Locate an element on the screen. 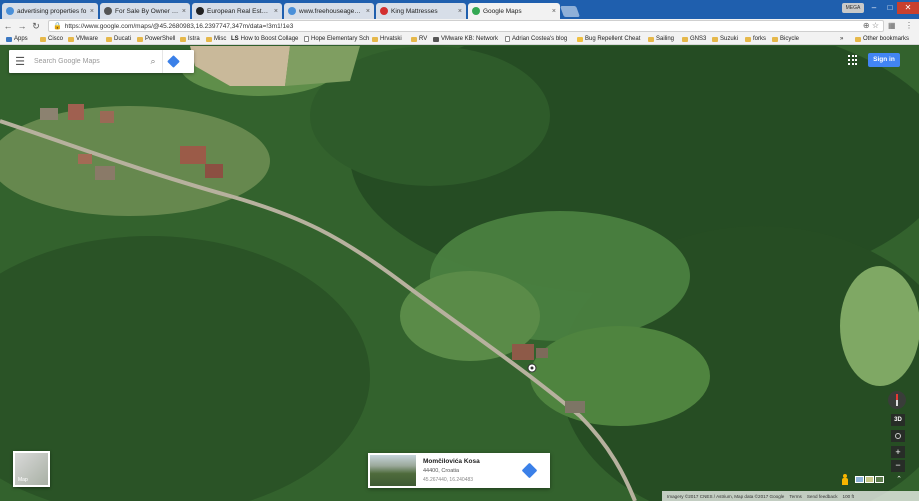  forward-icon: → is located at coordinates (22, 26).